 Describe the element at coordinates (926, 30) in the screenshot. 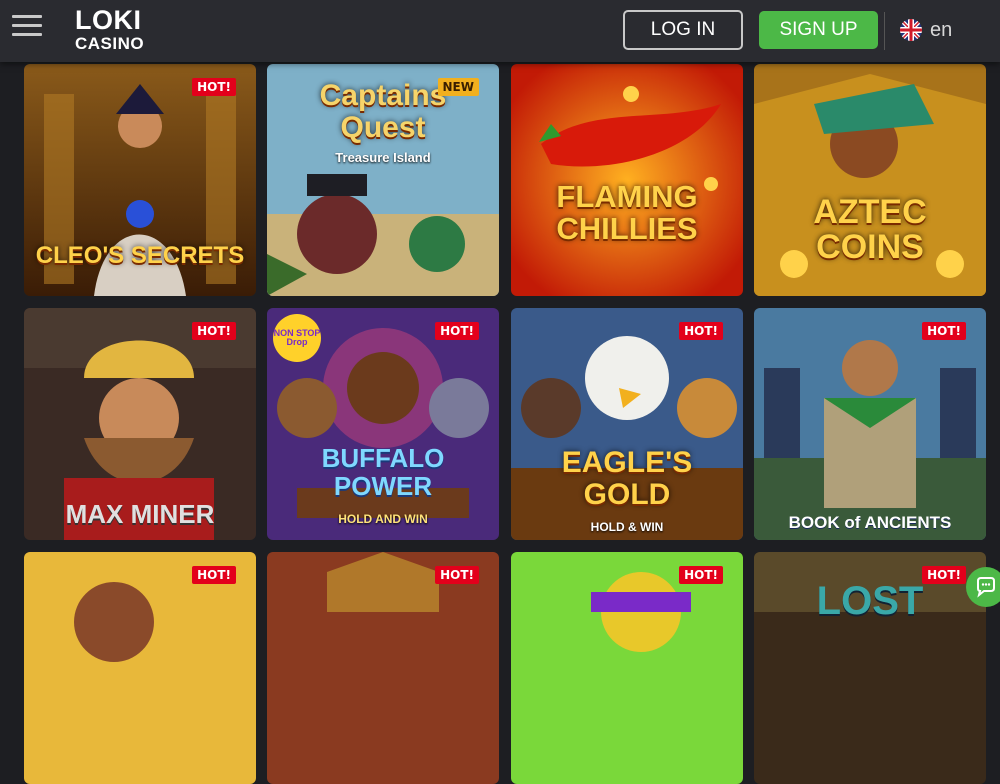

I see `language-selector: en` at that location.